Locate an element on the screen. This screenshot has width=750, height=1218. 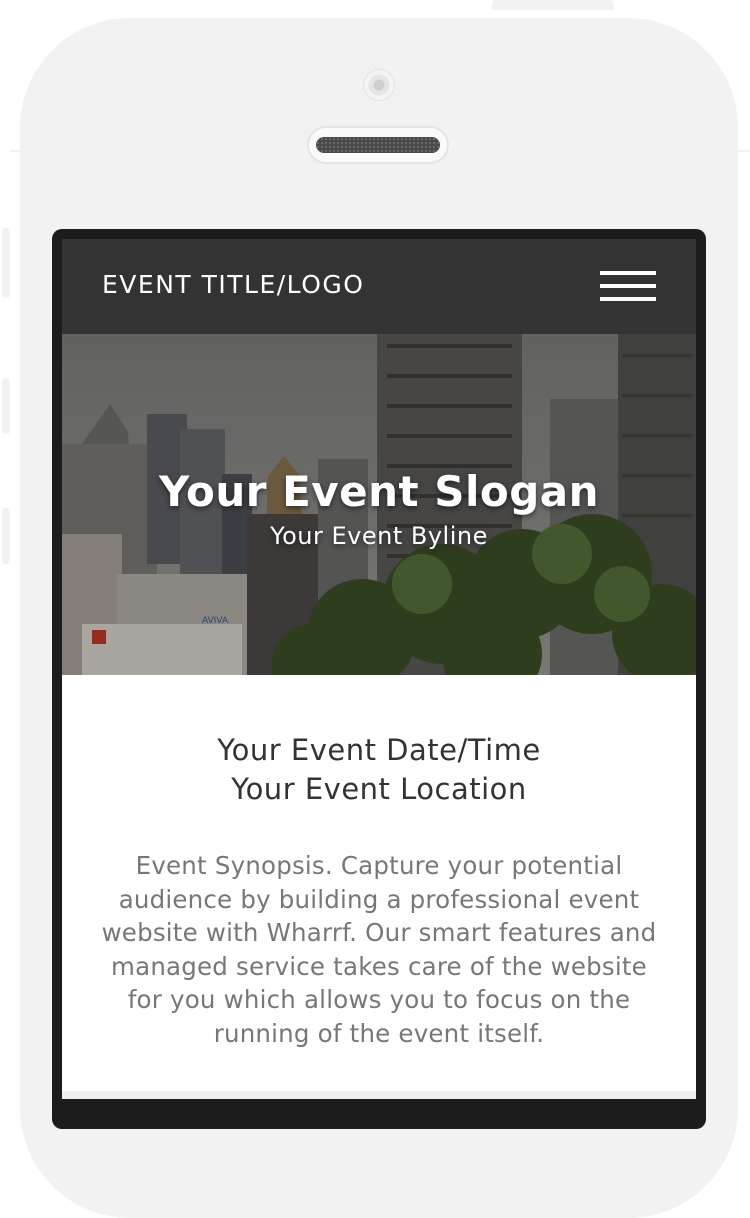
phone-top-stub is located at coordinates (553, 5).